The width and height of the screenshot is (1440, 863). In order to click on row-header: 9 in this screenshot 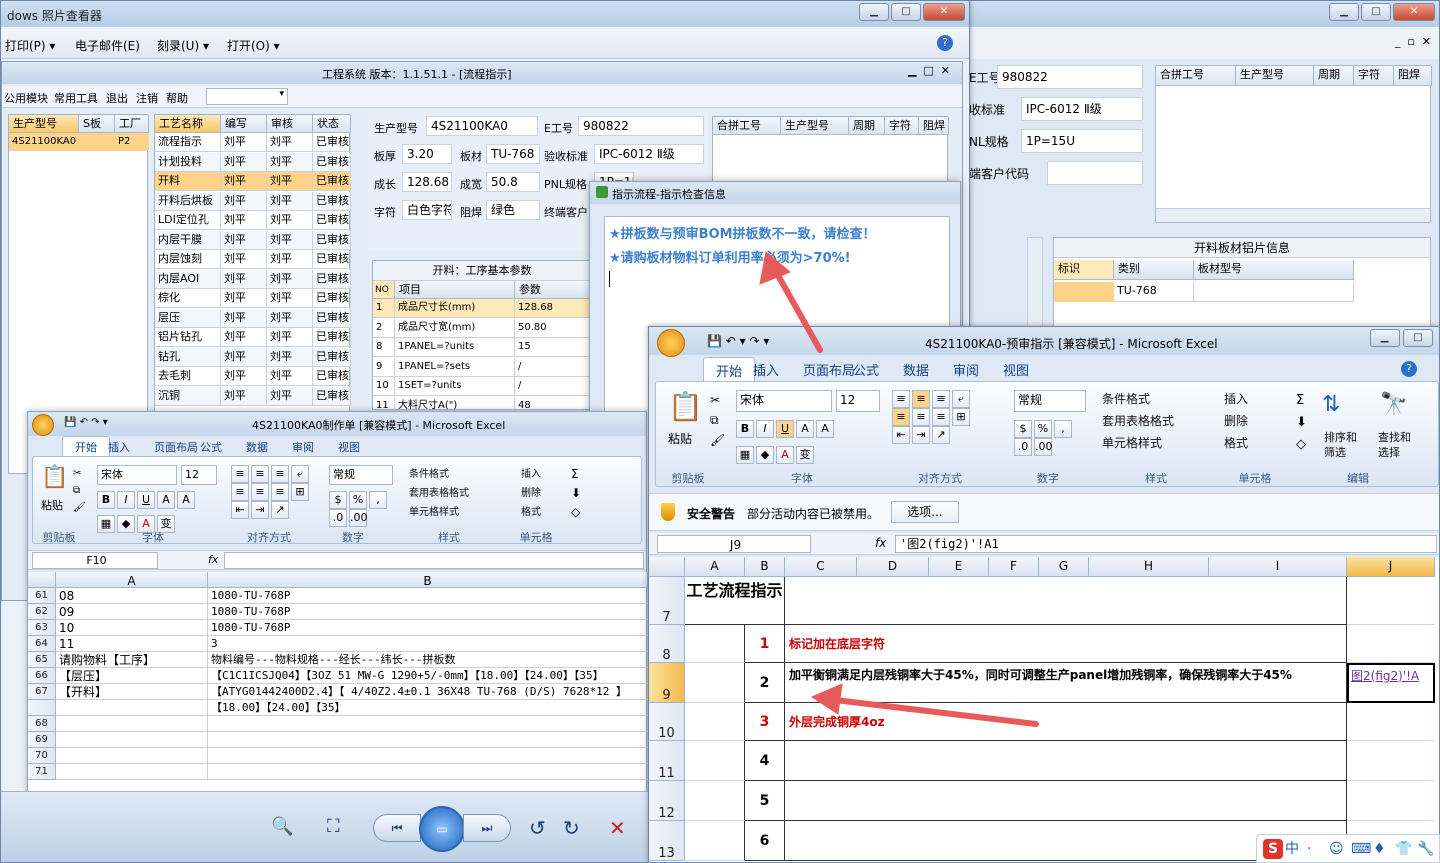, I will do `click(667, 683)`.